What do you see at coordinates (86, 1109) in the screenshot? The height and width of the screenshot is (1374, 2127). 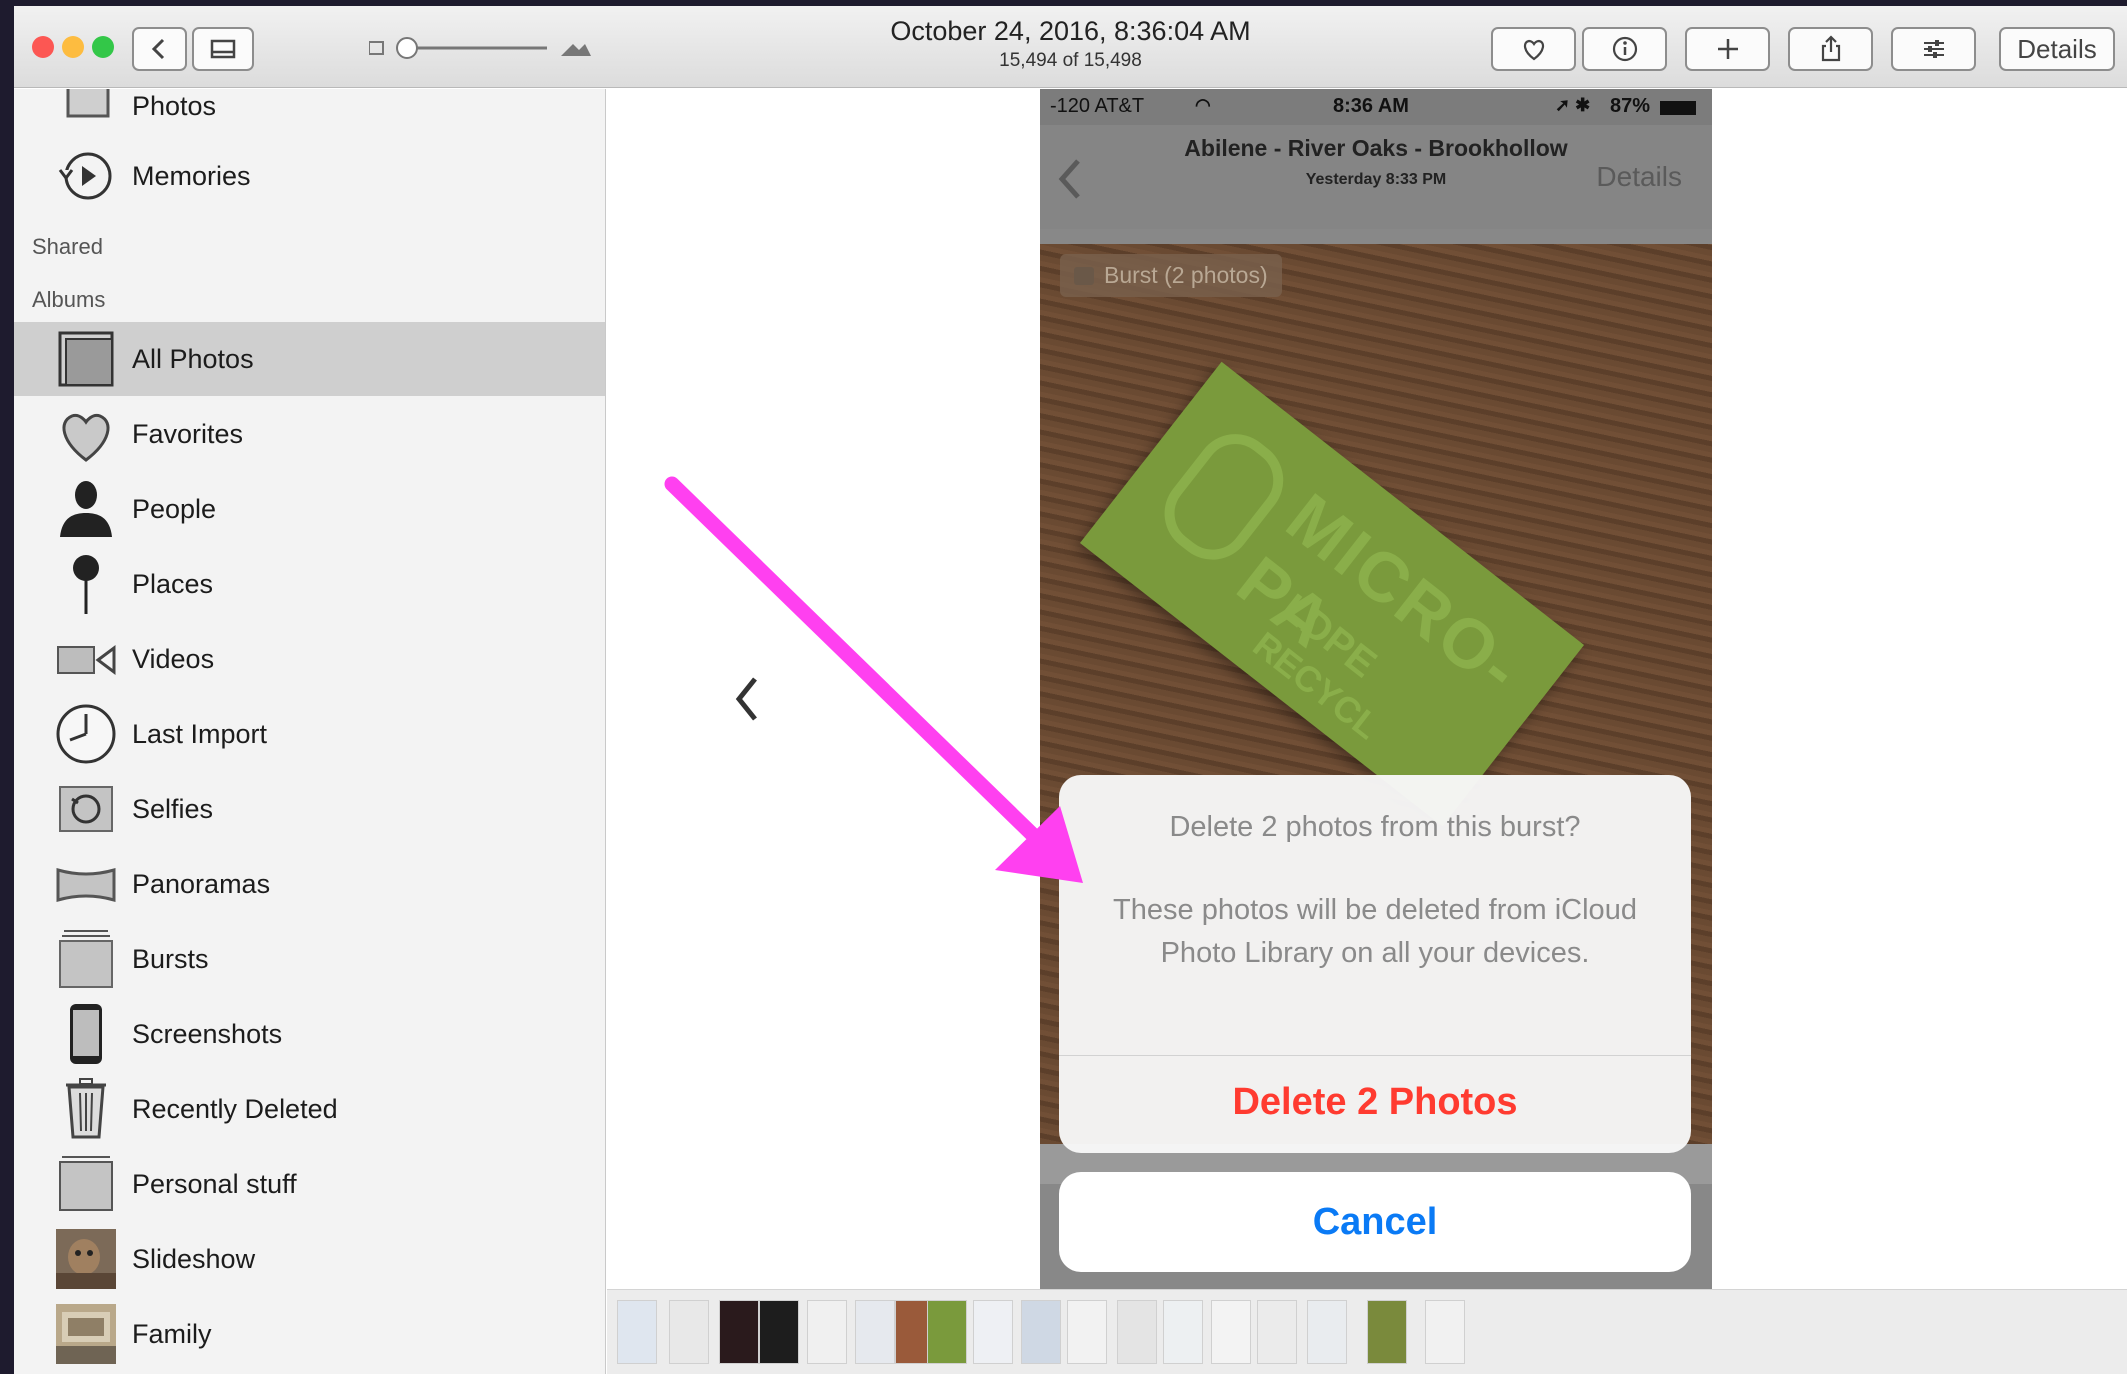 I see `trash-icon` at bounding box center [86, 1109].